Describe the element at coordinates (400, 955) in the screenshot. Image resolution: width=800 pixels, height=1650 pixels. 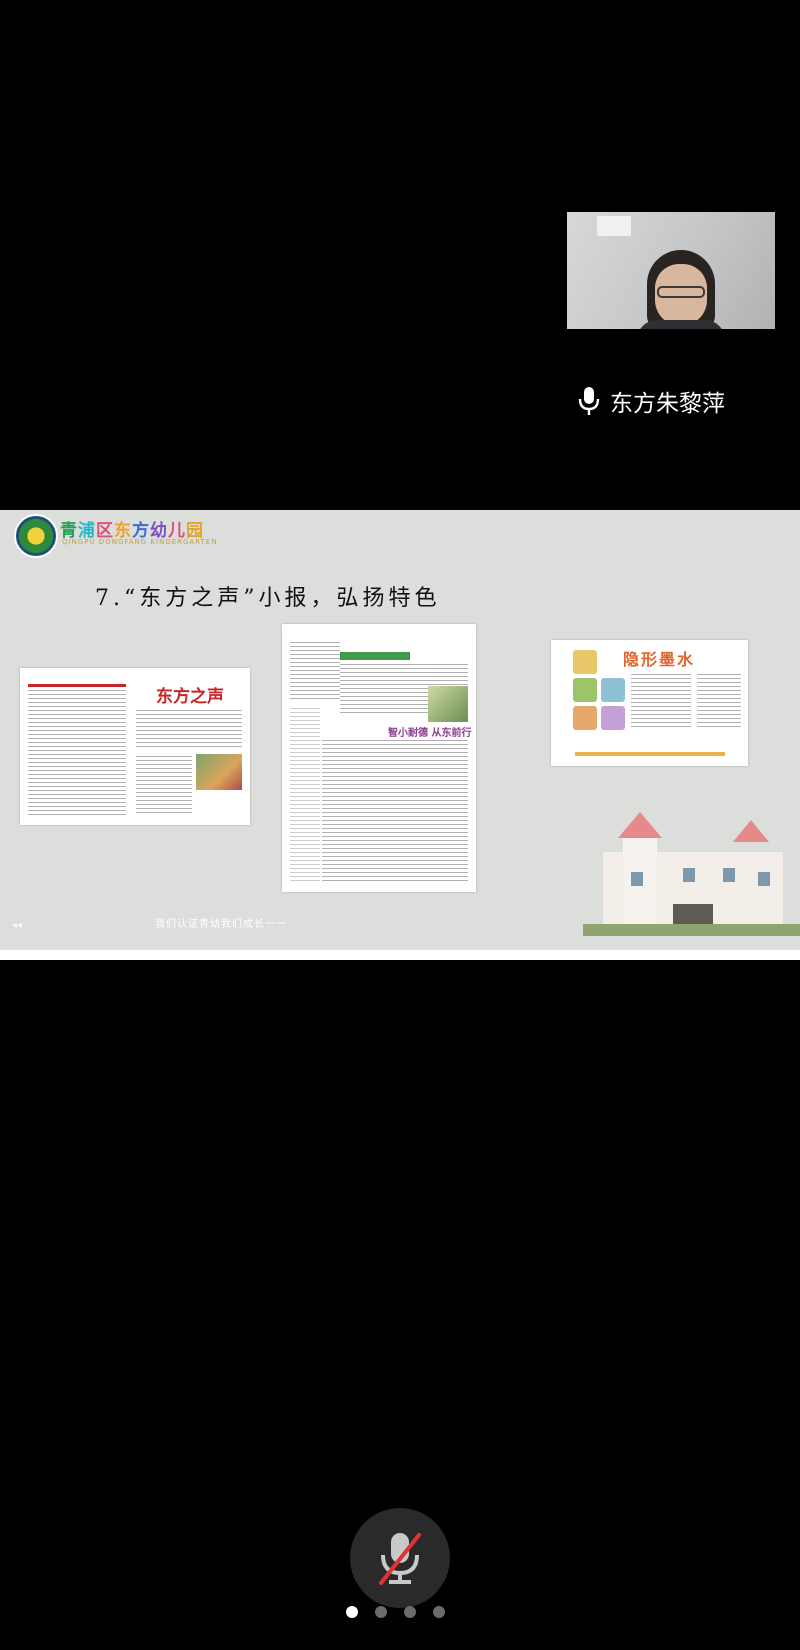
I see `slide-bottom-strip` at that location.